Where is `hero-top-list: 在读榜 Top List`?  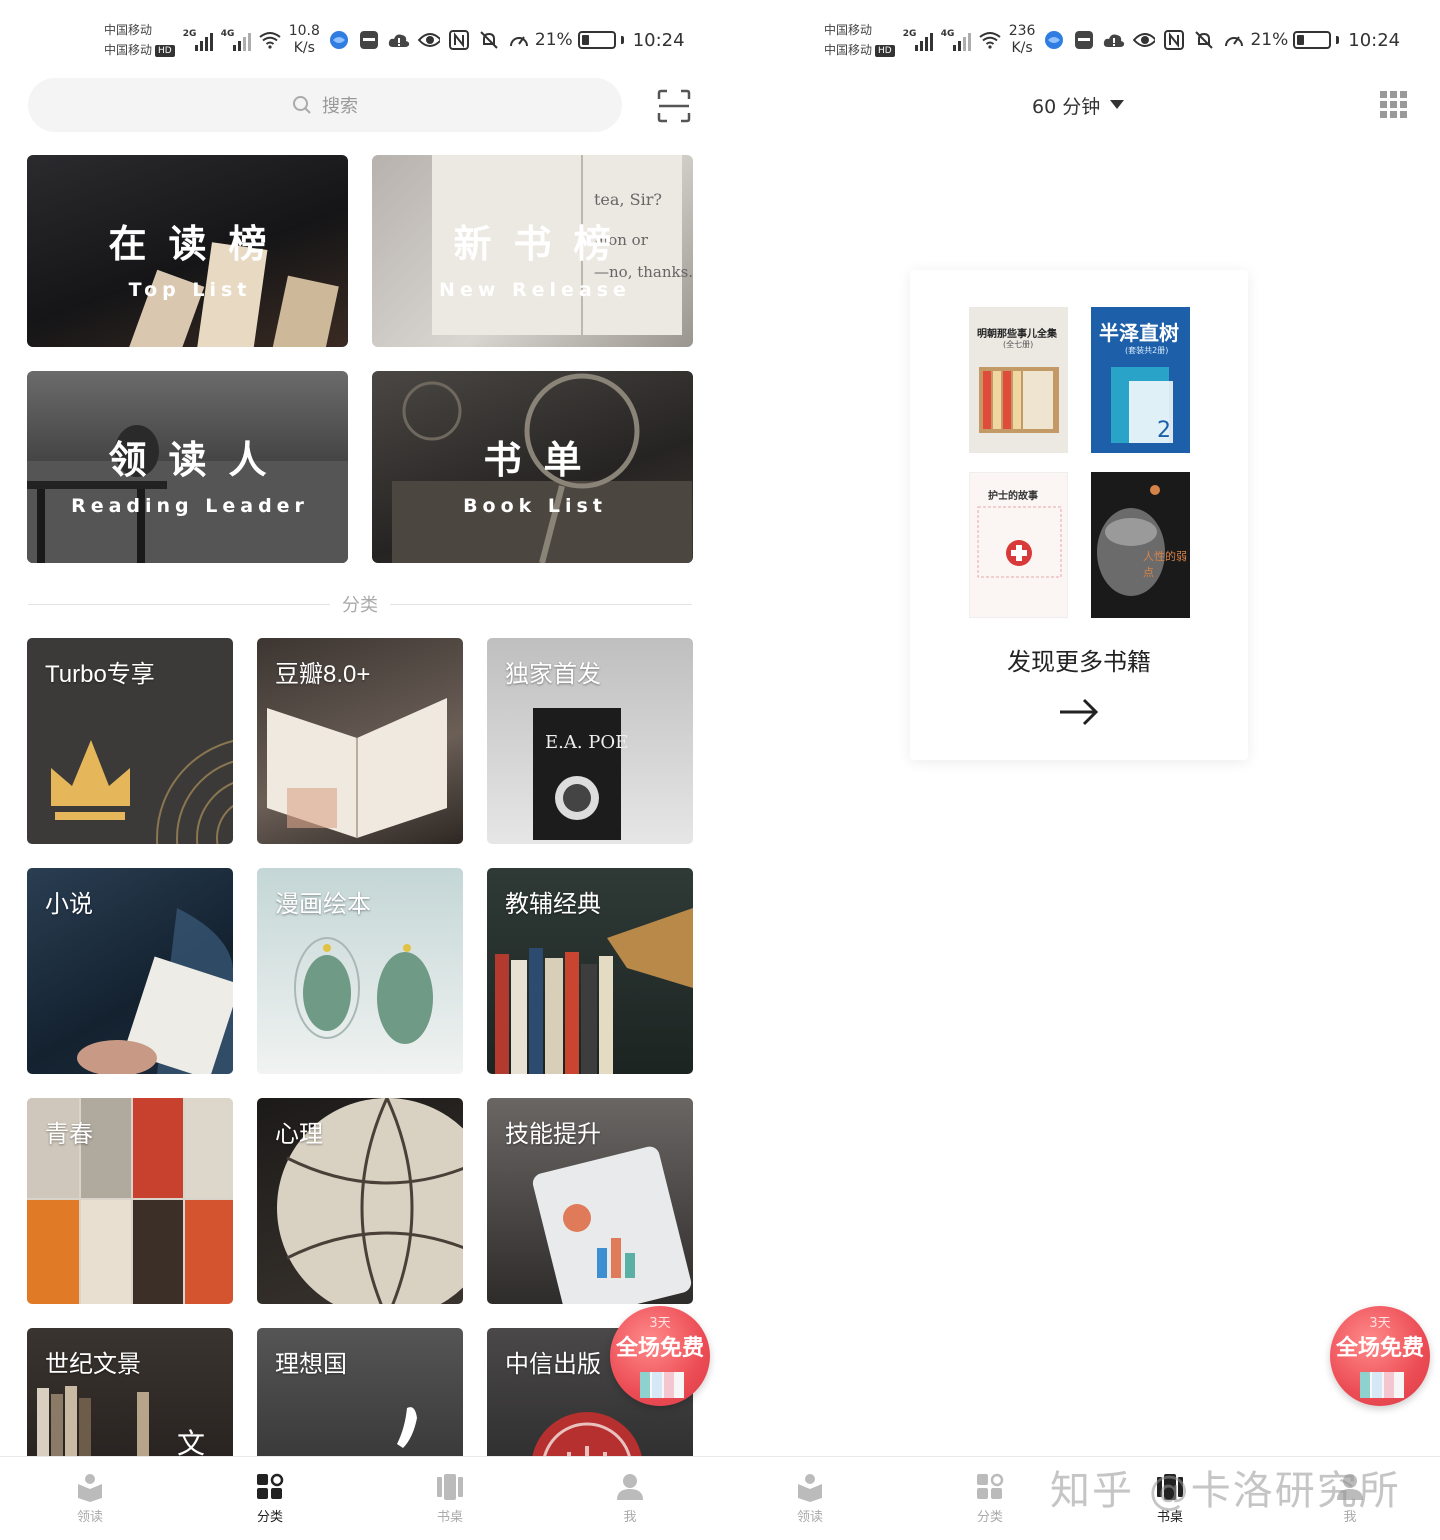 hero-top-list: 在读榜 Top List is located at coordinates (187, 251).